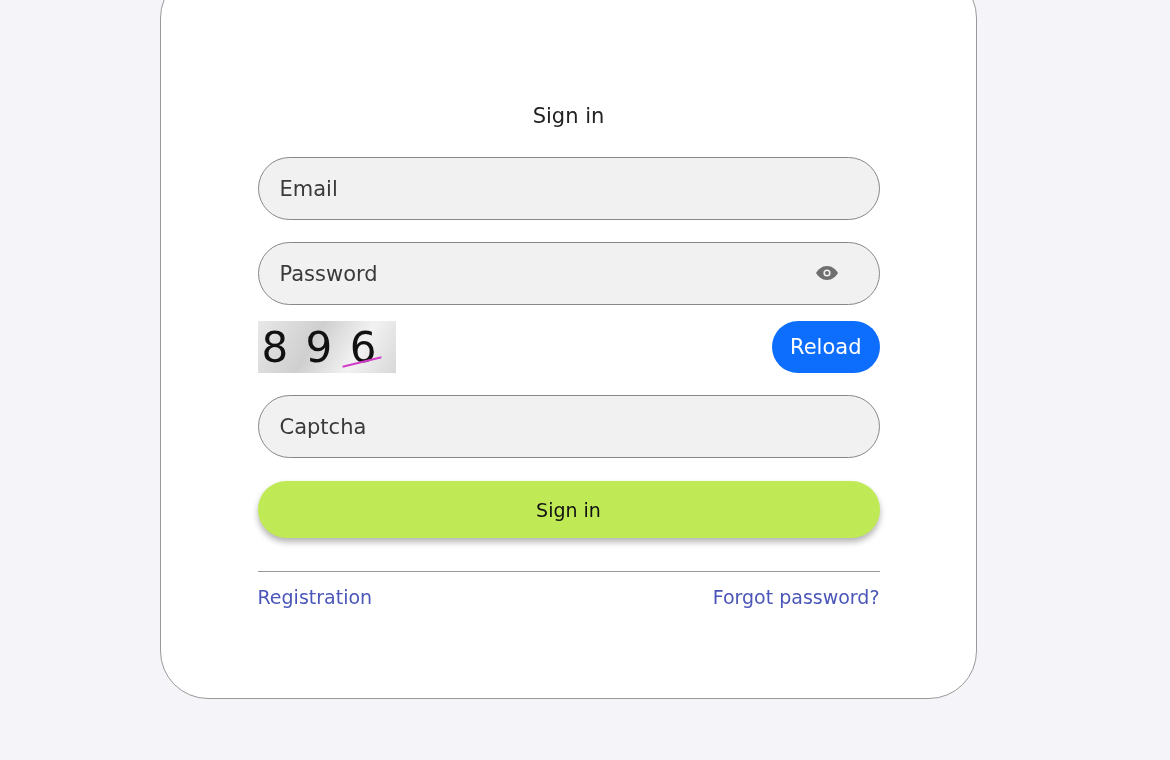 This screenshot has width=1170, height=760. What do you see at coordinates (796, 597) in the screenshot?
I see `forgot-password-link: Forgot password?` at bounding box center [796, 597].